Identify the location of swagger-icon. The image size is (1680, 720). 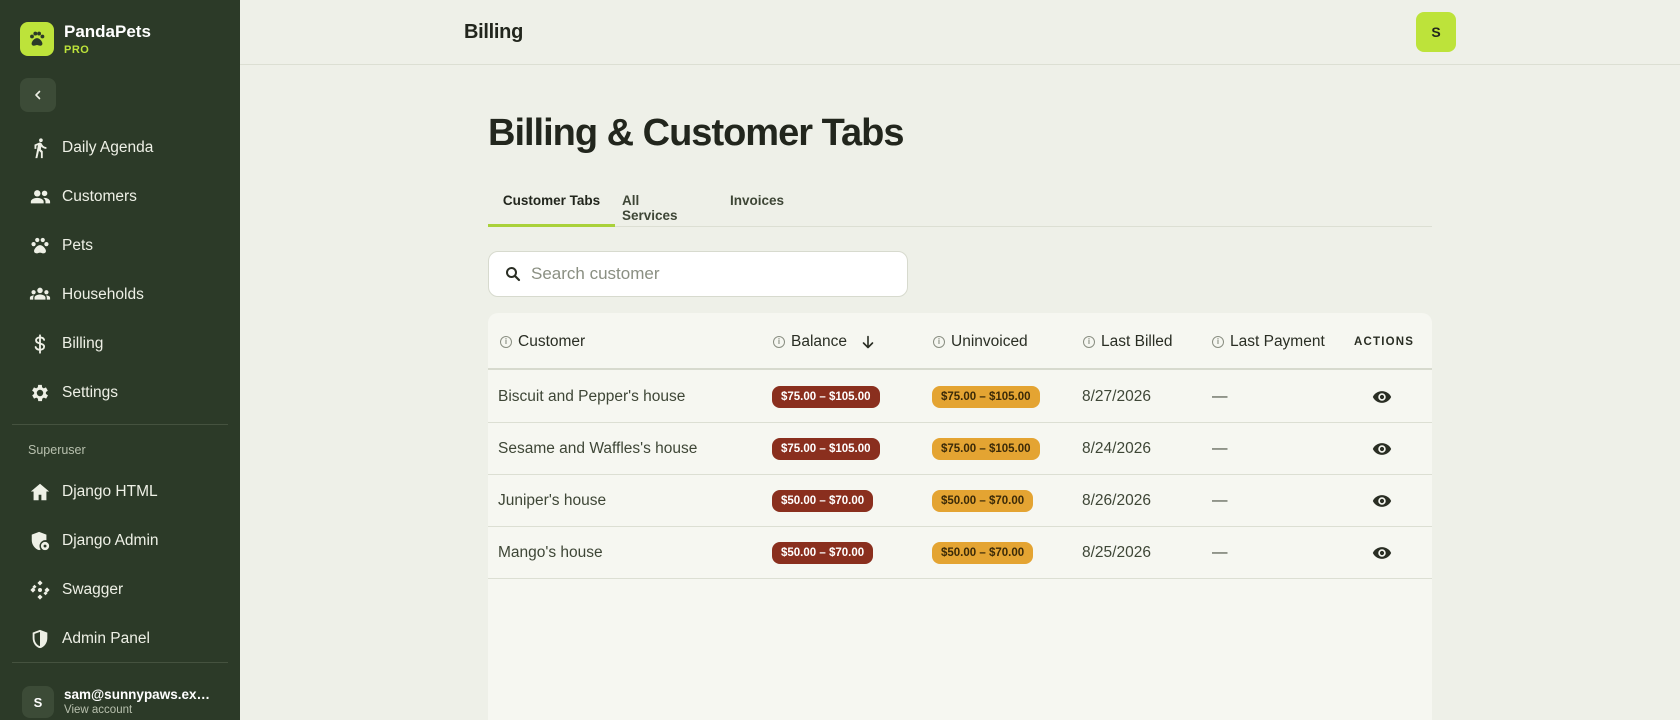
(40, 590).